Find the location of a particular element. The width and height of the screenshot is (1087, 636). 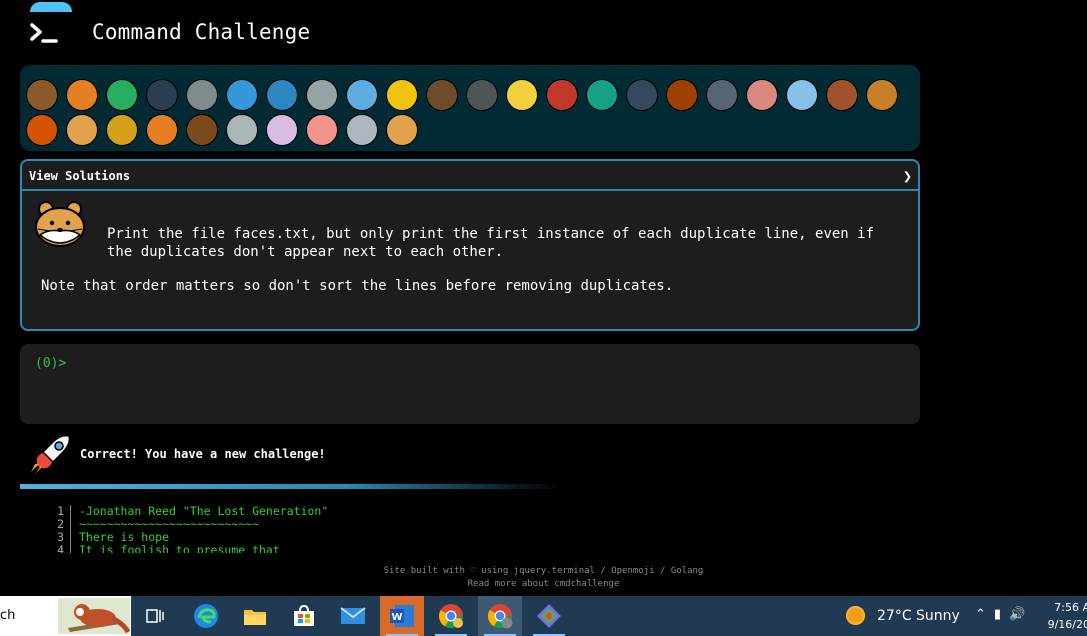

monkey-icon is located at coordinates (842, 95).